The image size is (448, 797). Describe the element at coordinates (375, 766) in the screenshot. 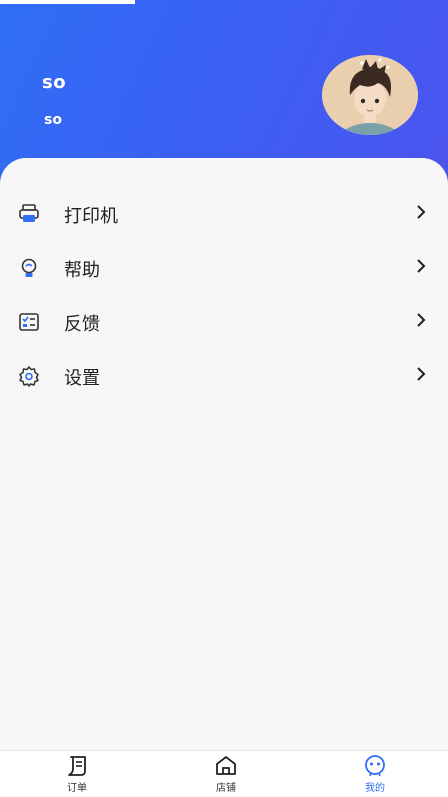

I see `profile-icon` at that location.